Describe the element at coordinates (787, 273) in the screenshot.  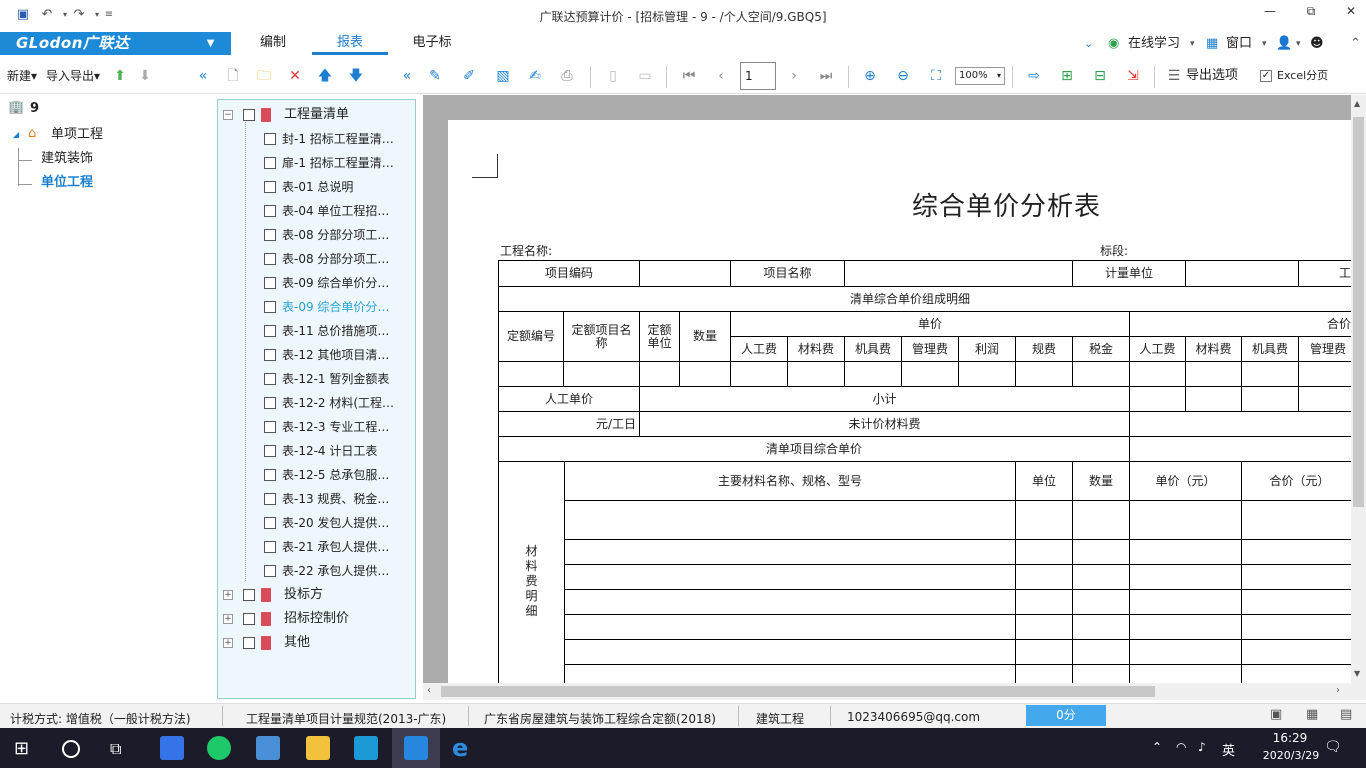
I see `item-name-header: 项目名称` at that location.